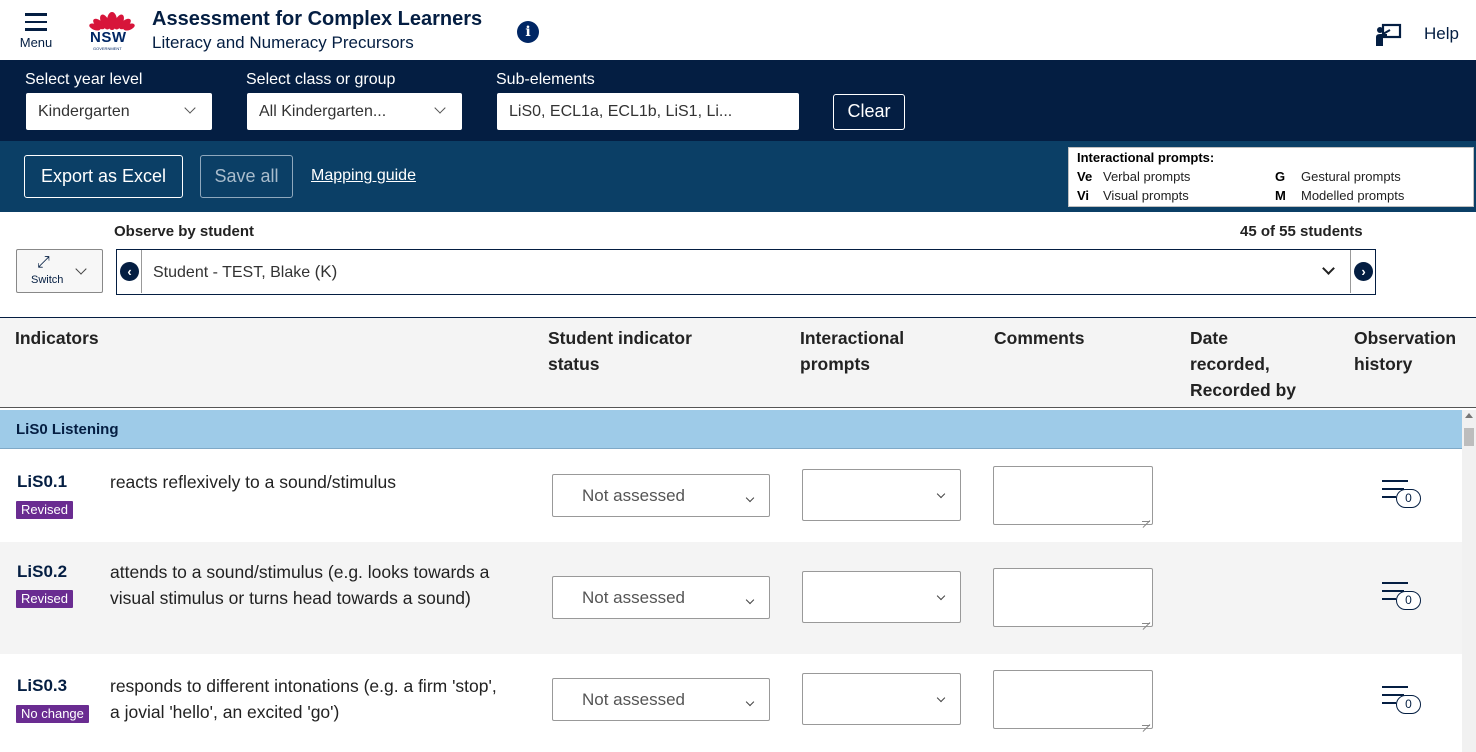  I want to click on switch-view-button: ⤢ Switch, so click(59, 271).